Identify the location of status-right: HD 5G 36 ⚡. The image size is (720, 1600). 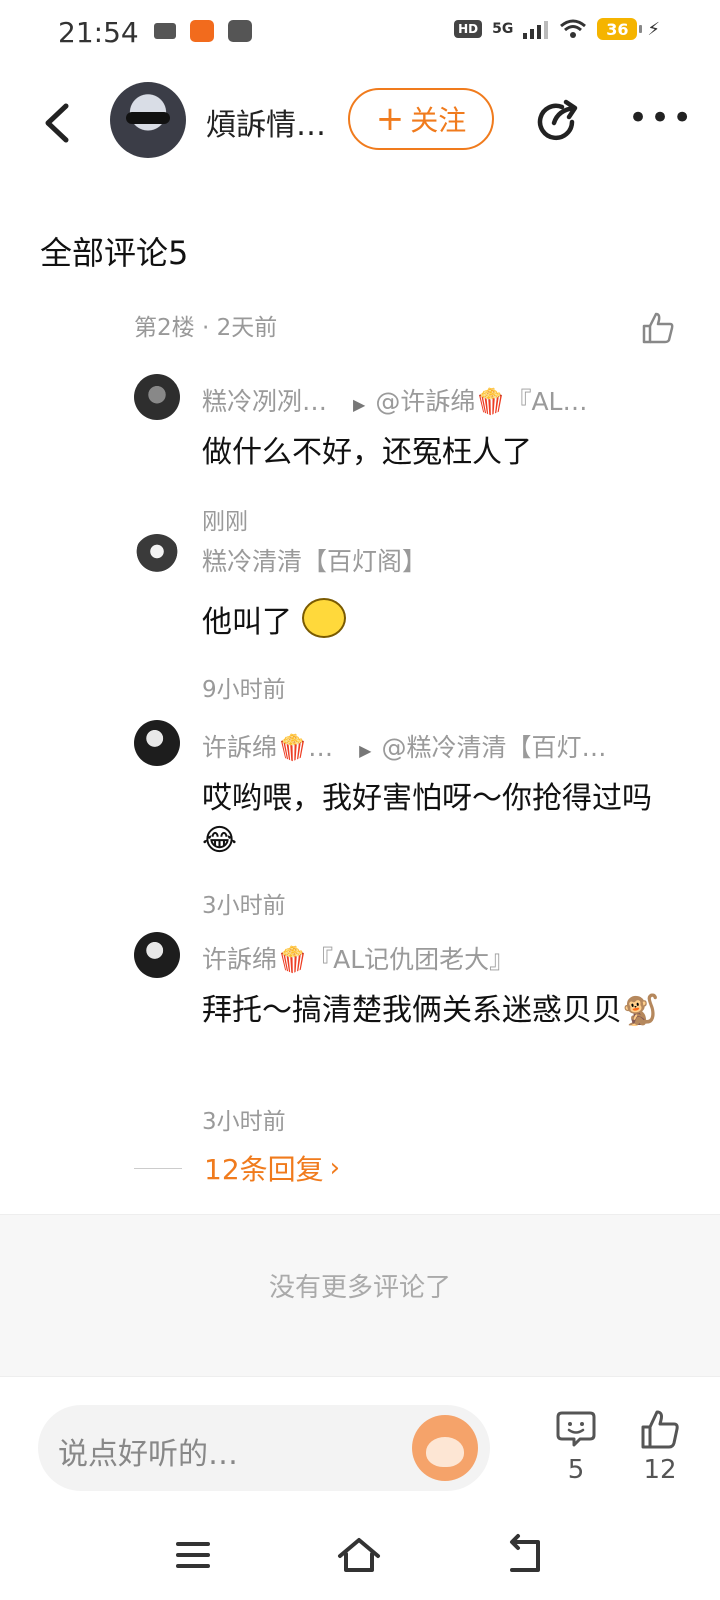
(557, 29).